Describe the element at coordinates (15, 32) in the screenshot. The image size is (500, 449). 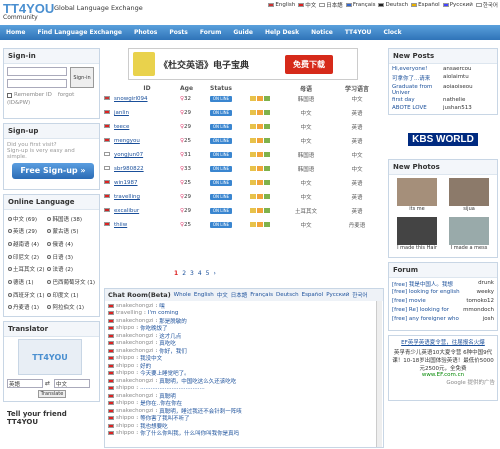
I see `nav-home: Home` at that location.